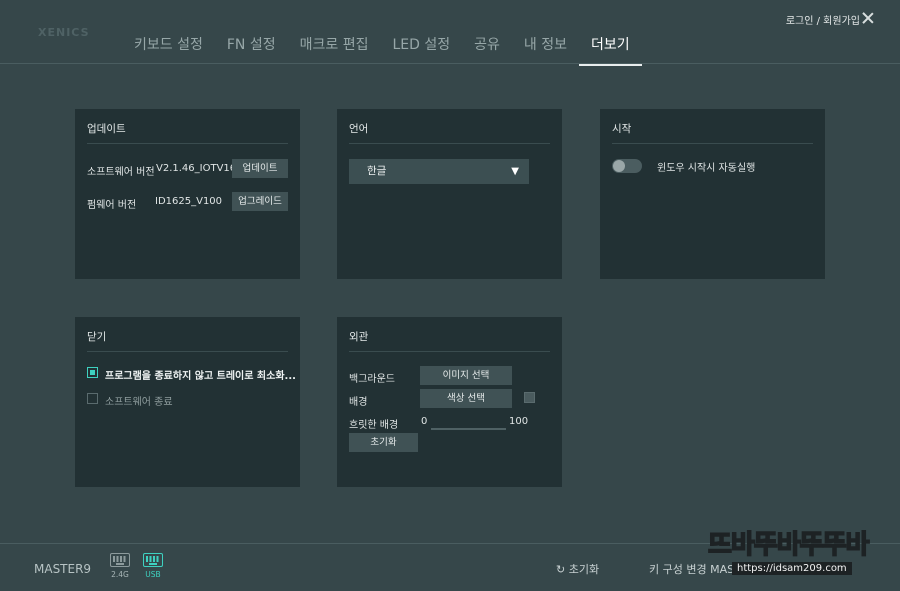 The width and height of the screenshot is (900, 591). Describe the element at coordinates (383, 442) in the screenshot. I see `reset-appearance-button: 초기화` at that location.